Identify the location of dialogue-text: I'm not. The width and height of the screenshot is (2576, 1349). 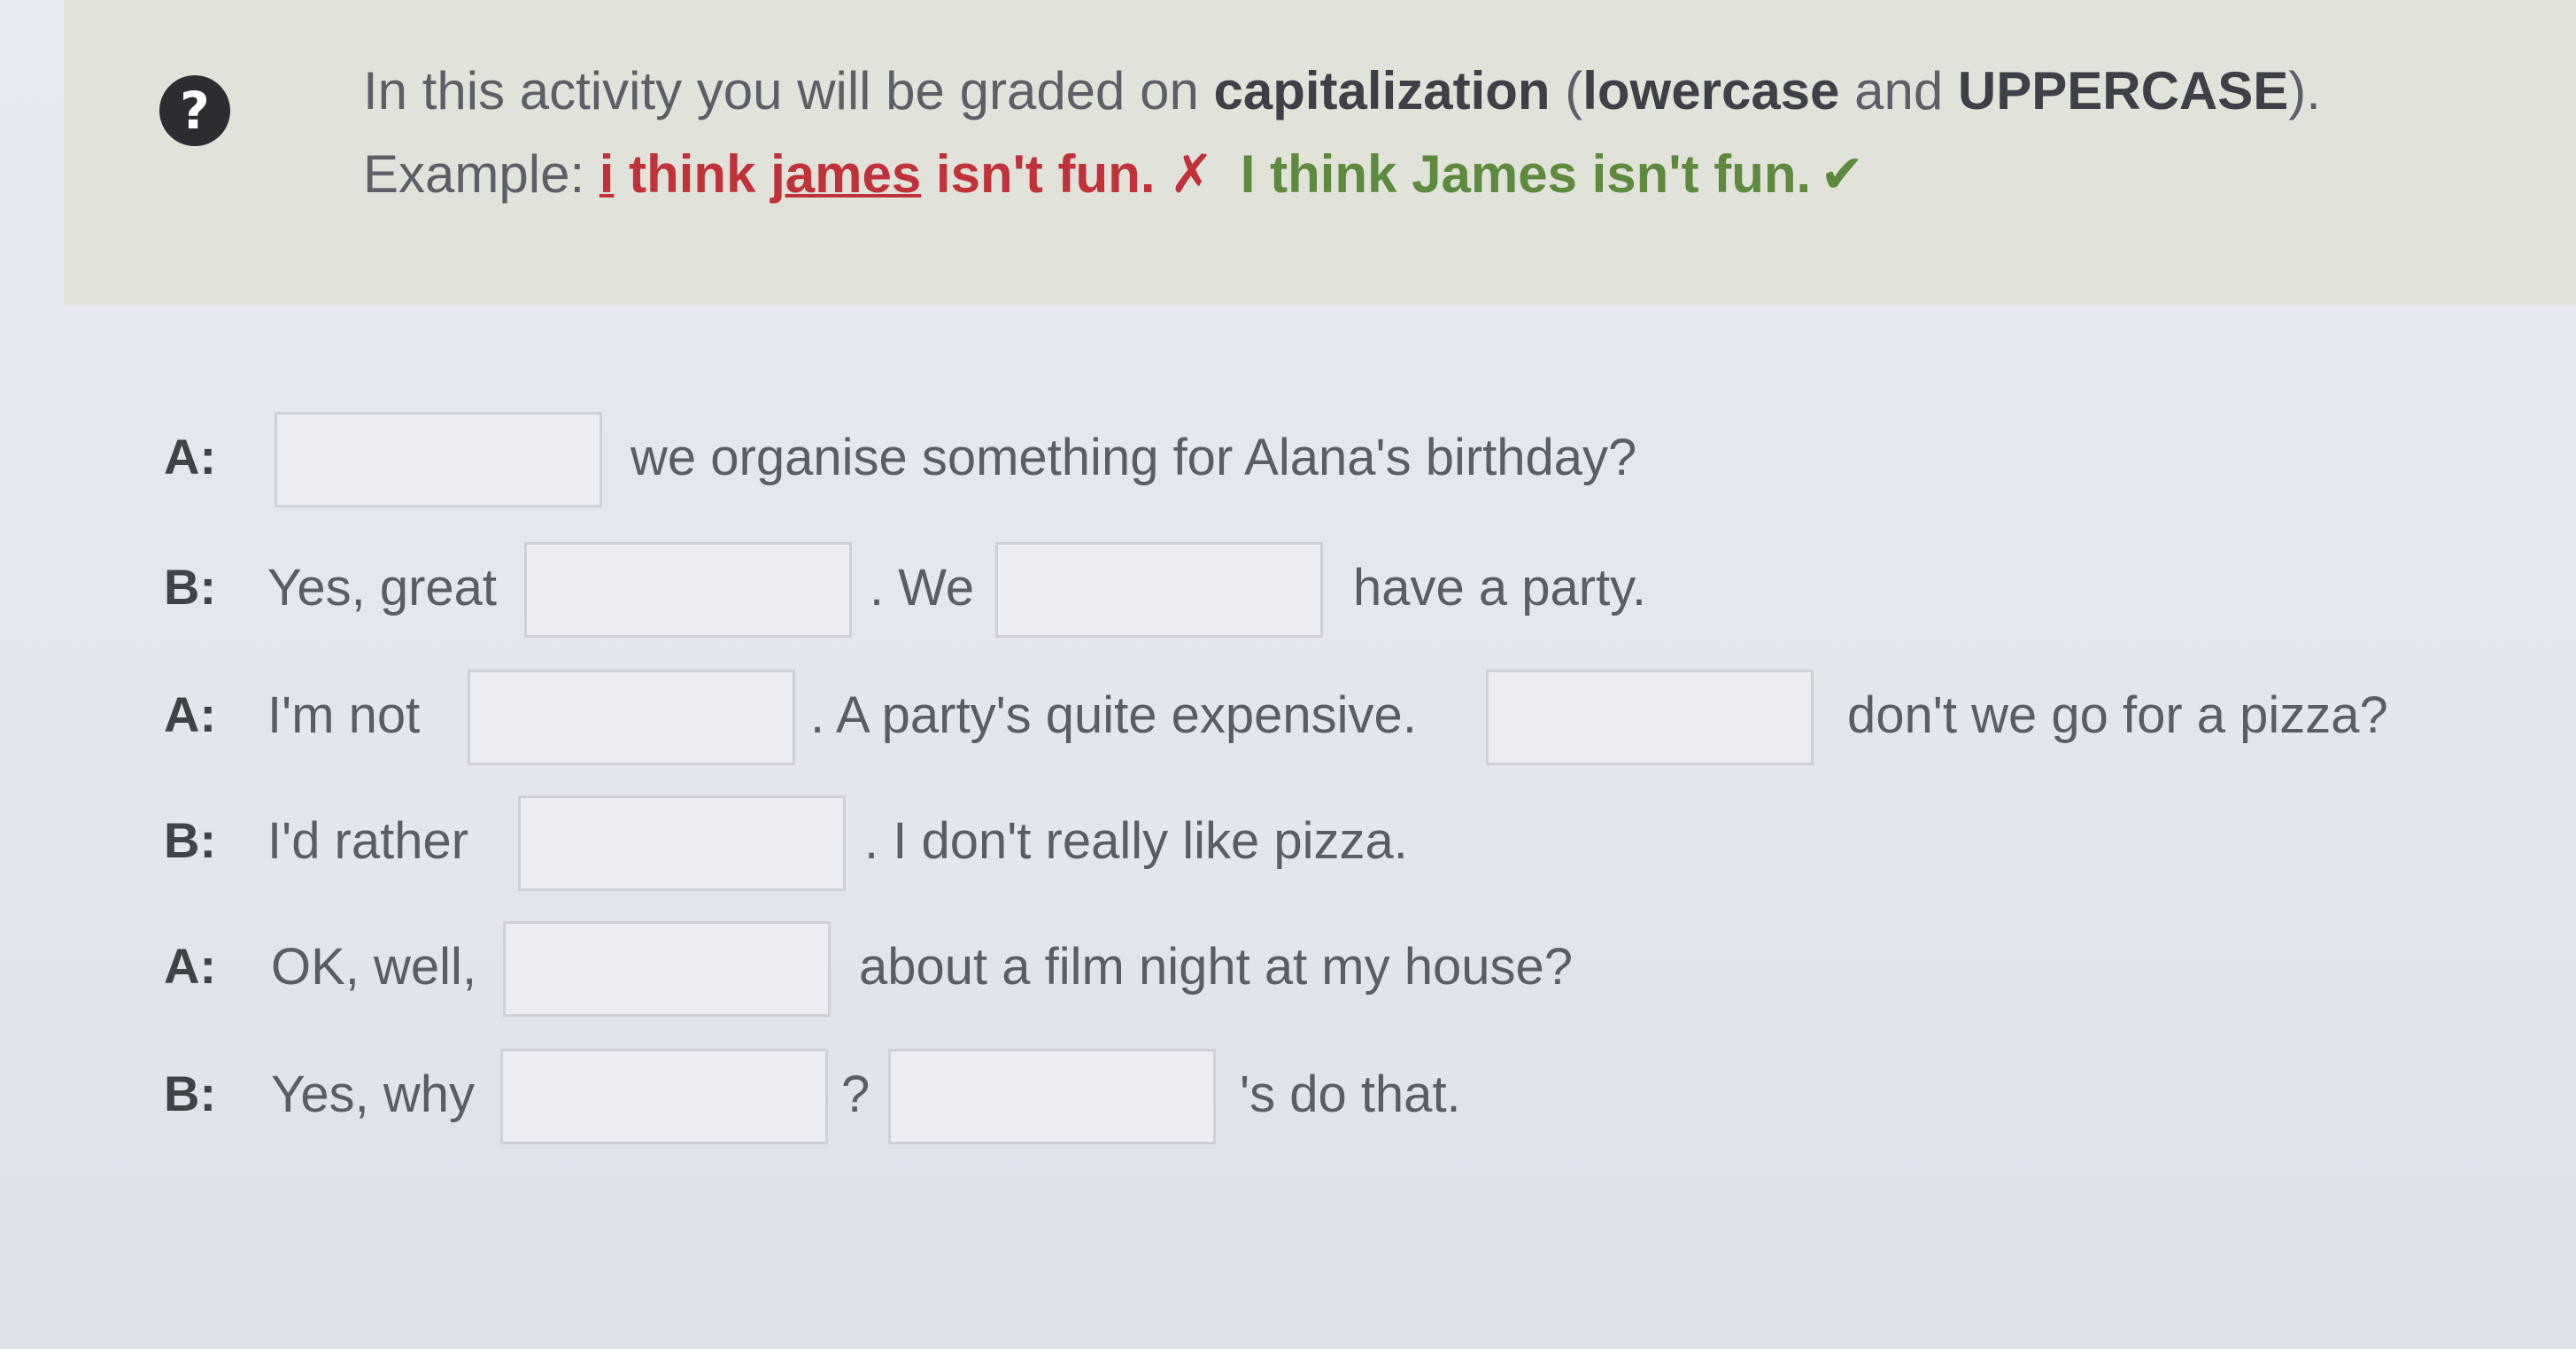
(344, 715).